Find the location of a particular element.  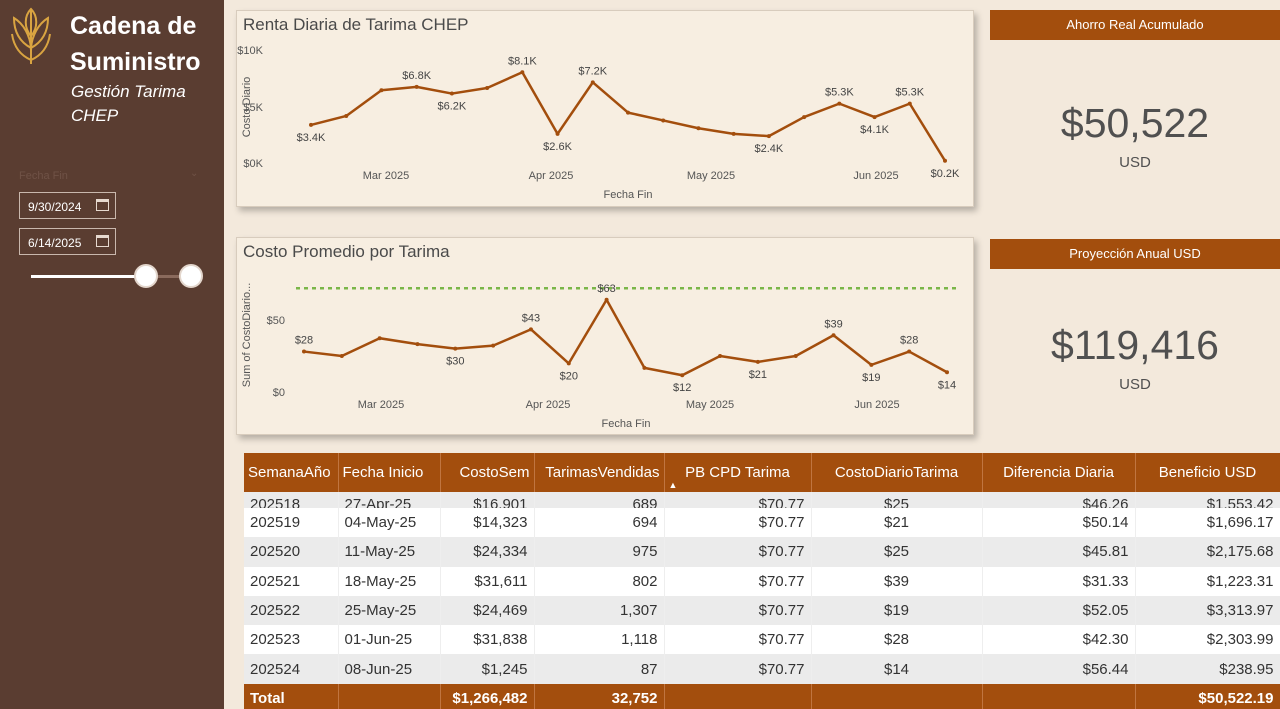

column-header: CostoDiarioTarima is located at coordinates (897, 472).